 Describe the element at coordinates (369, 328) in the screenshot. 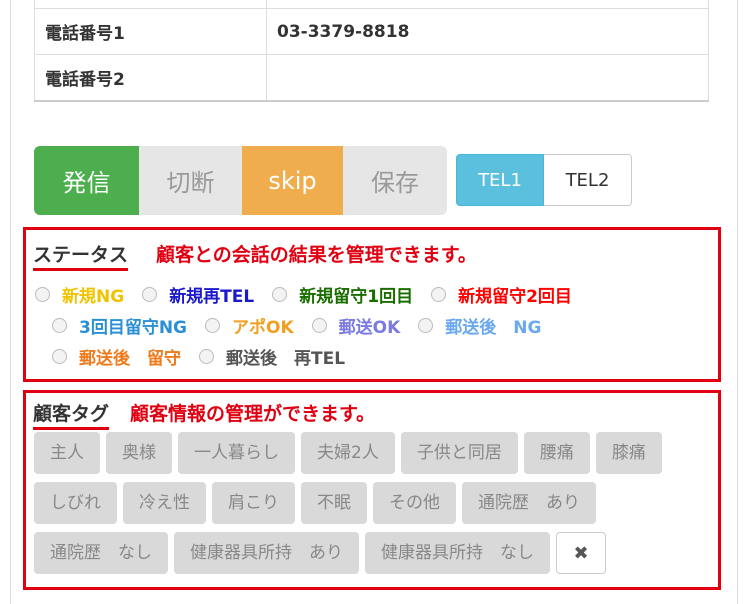

I see `status-option-label: 郵送OK` at that location.